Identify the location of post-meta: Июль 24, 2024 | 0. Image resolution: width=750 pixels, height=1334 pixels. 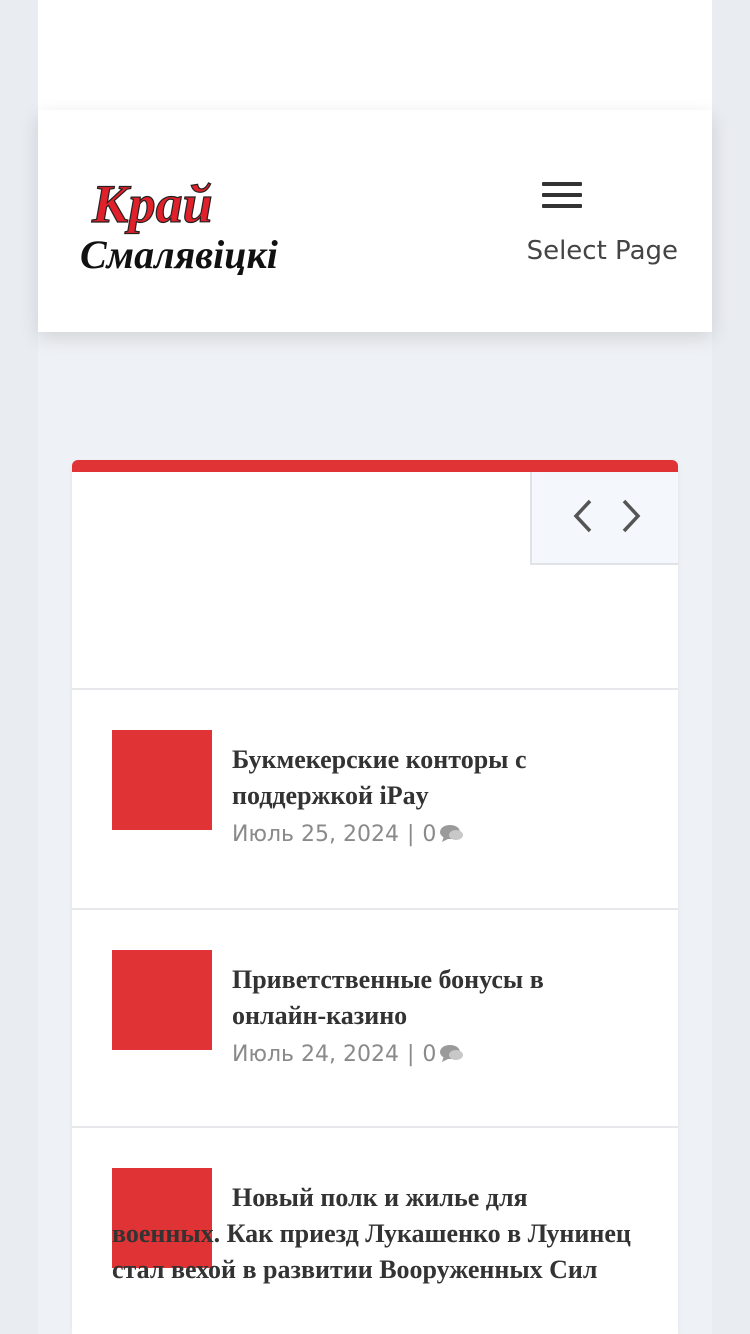
(348, 1055).